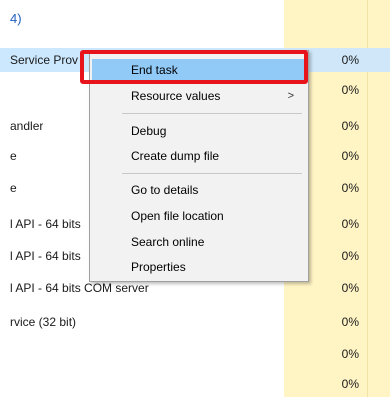 The image size is (390, 397). What do you see at coordinates (43, 322) in the screenshot?
I see `process-name: rvice (32 bit)` at bounding box center [43, 322].